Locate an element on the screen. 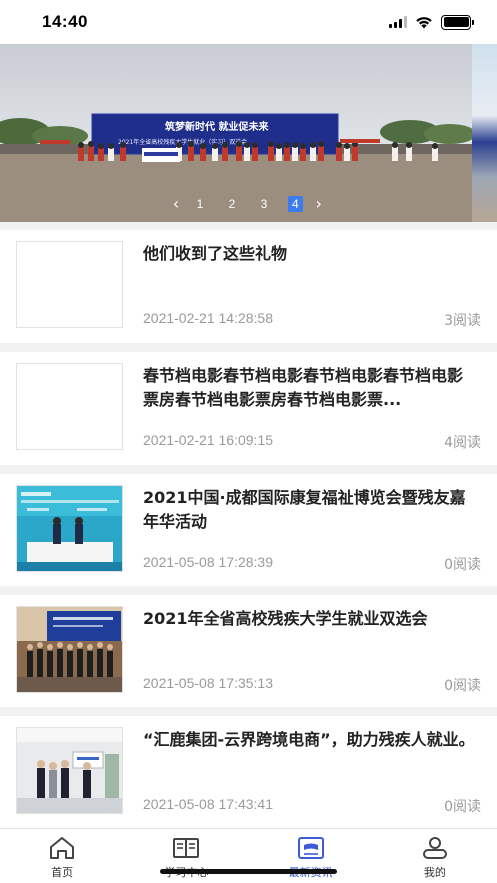 The height and width of the screenshot is (883, 497). news-date: 2021-05-08 17:28:39 is located at coordinates (208, 562).